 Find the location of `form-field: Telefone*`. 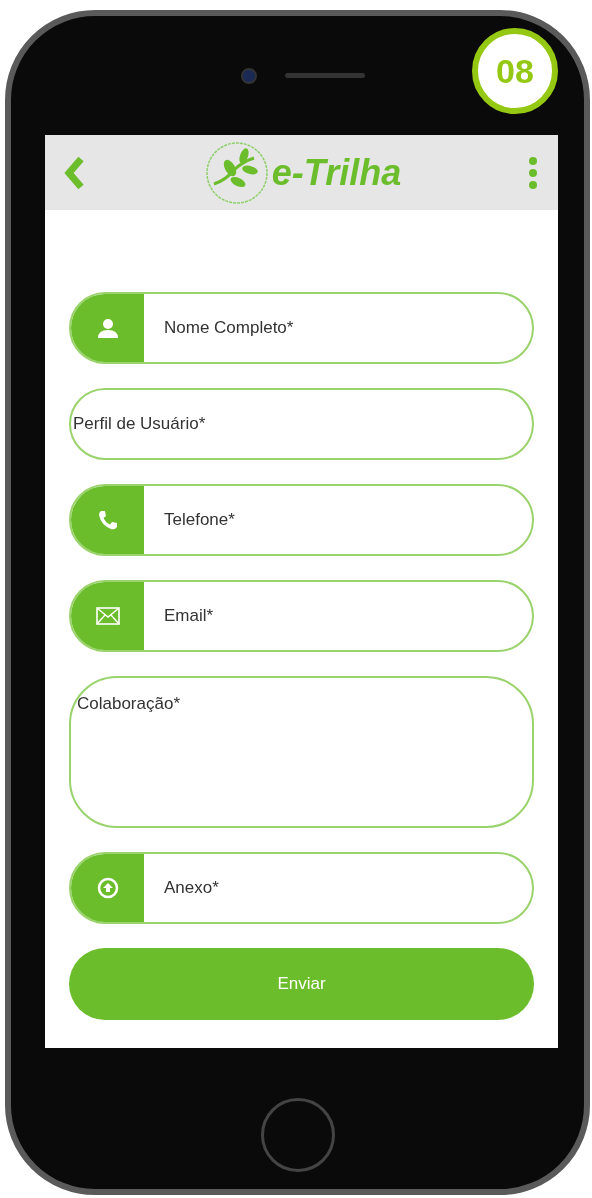

form-field: Telefone* is located at coordinates (301, 520).